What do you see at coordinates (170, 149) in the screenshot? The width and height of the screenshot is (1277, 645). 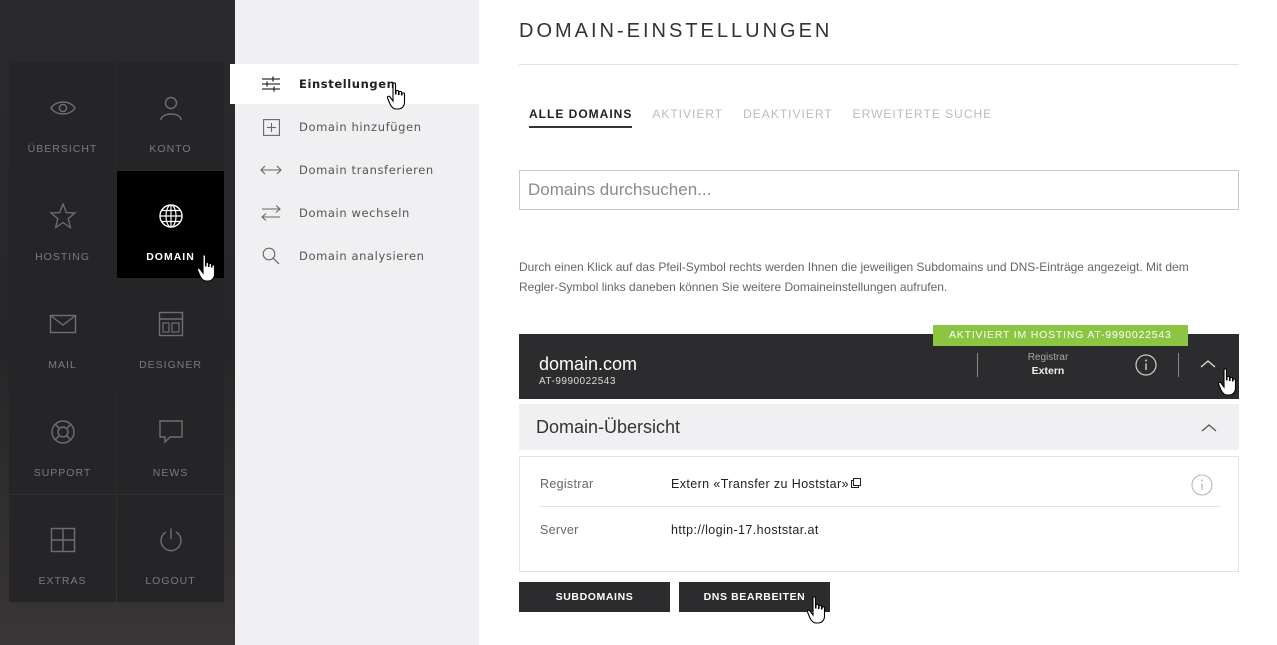 I see `nav-tile-label: KONTO` at bounding box center [170, 149].